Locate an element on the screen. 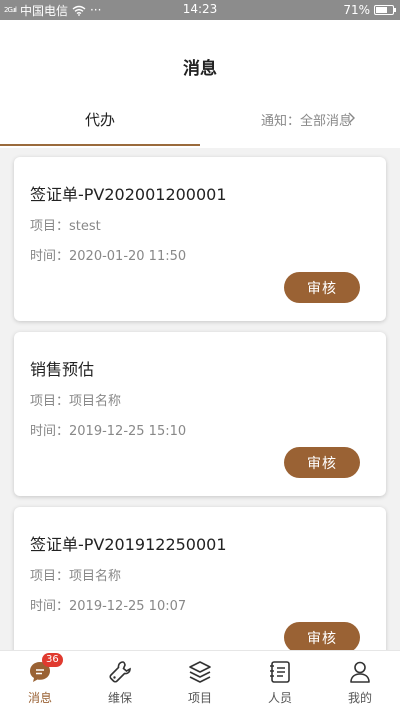 This screenshot has height=711, width=400. nav-item-maintenance: 维保 is located at coordinates (120, 681).